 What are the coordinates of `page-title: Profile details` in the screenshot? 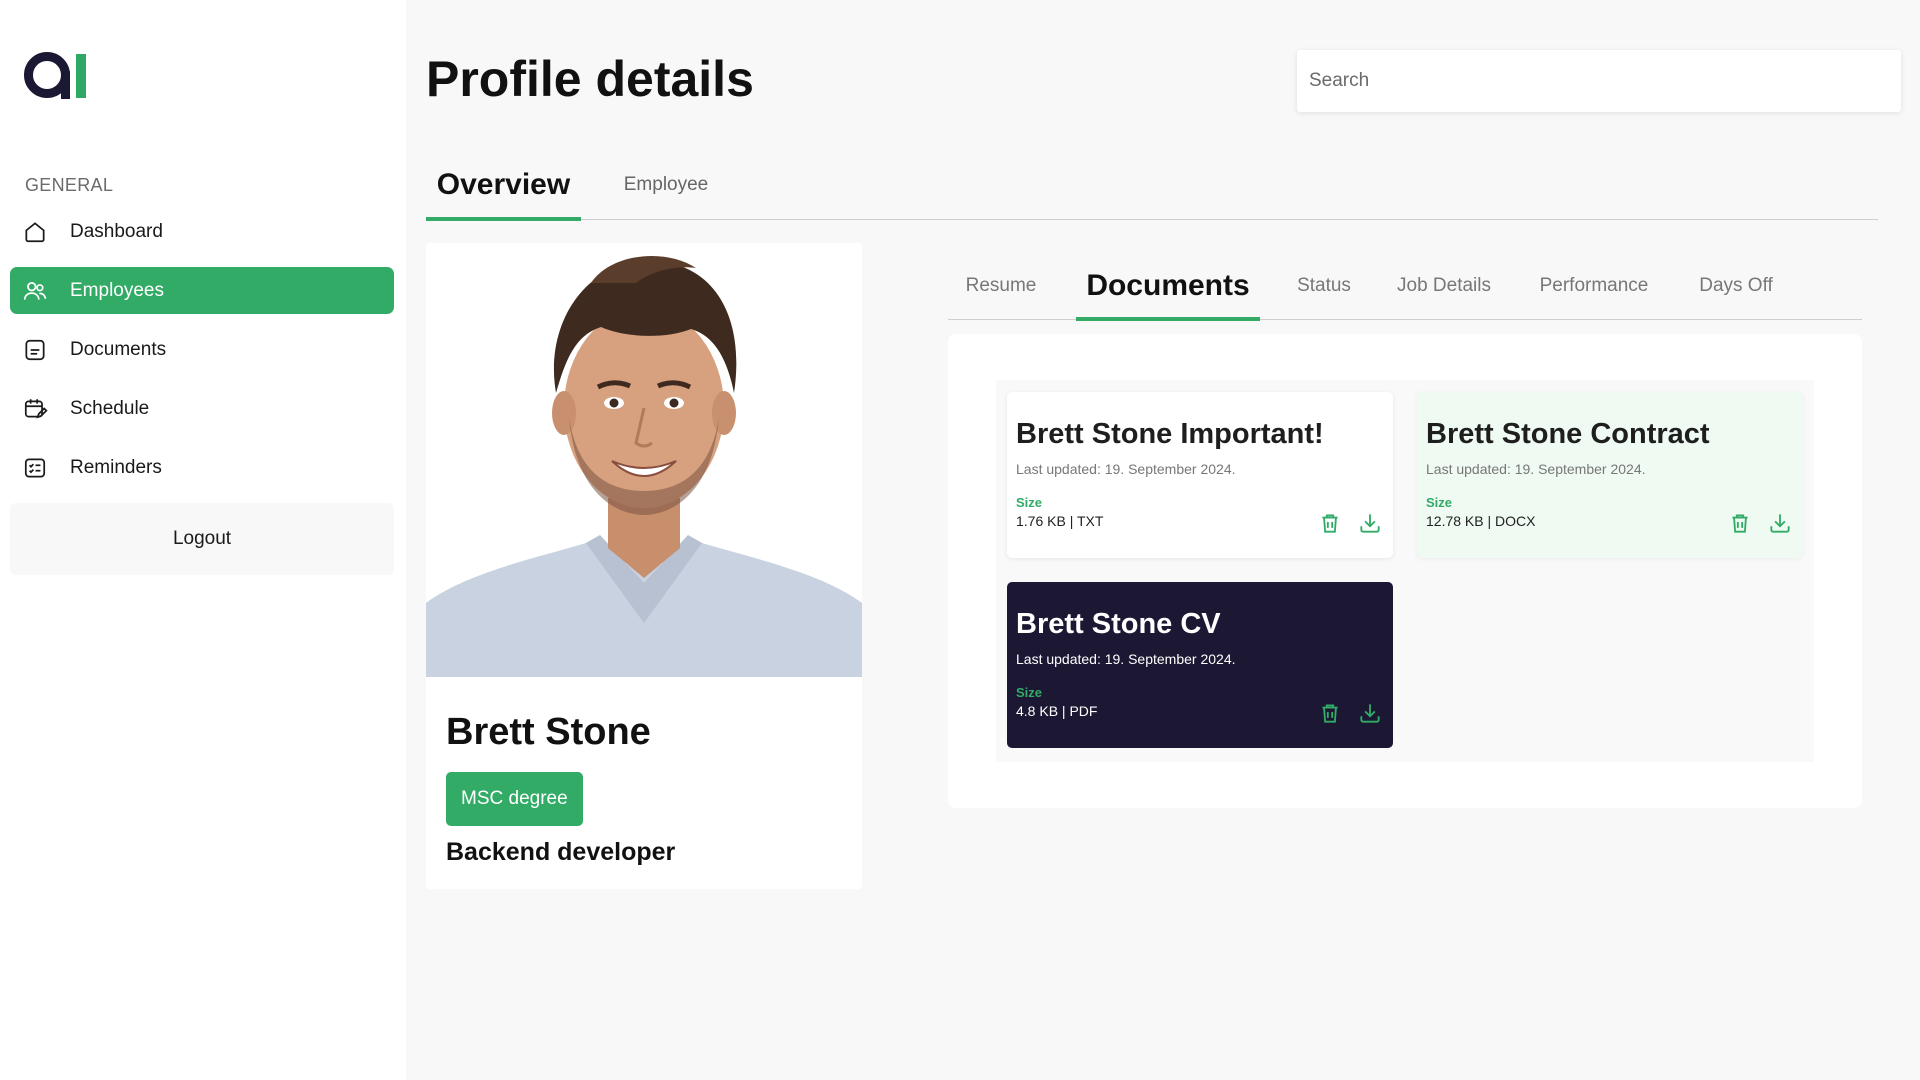 It's located at (590, 79).